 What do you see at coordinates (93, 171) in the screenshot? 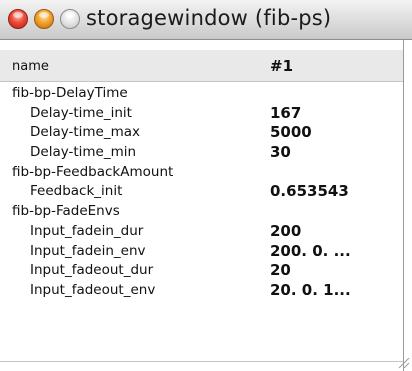
I see `group-name: fib-bp-FeedbackAmount` at bounding box center [93, 171].